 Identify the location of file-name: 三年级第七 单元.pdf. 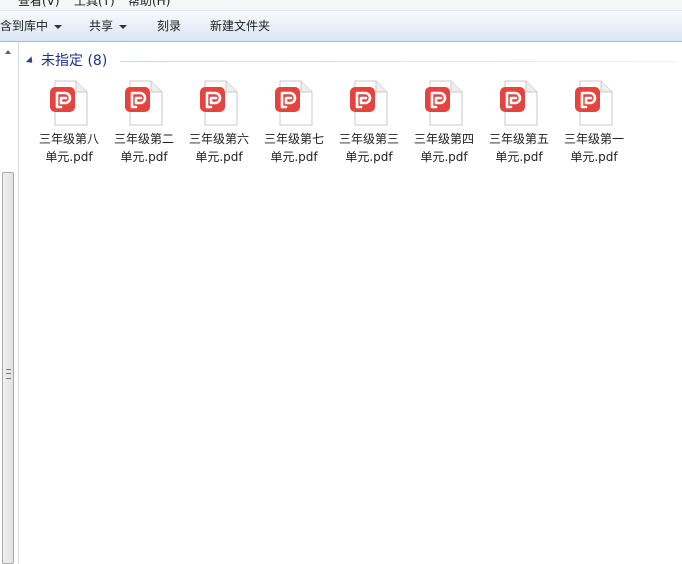
(294, 148).